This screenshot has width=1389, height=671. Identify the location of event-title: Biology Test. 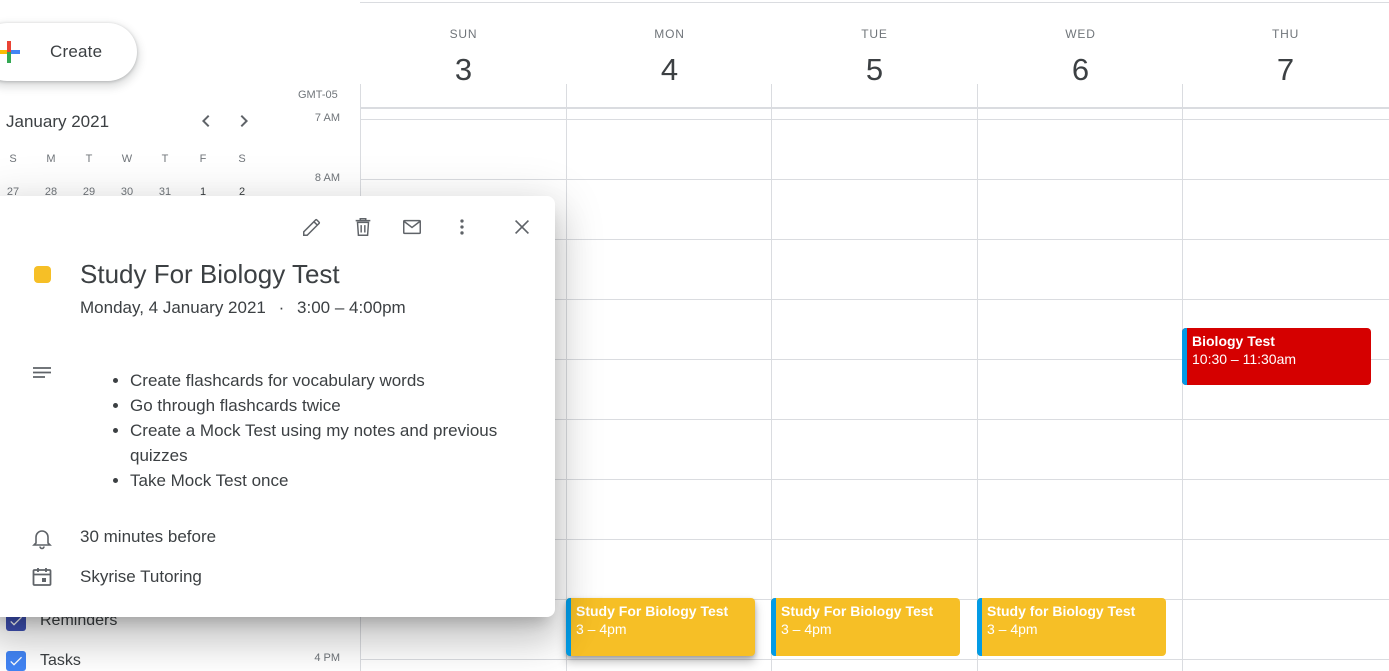
(1233, 341).